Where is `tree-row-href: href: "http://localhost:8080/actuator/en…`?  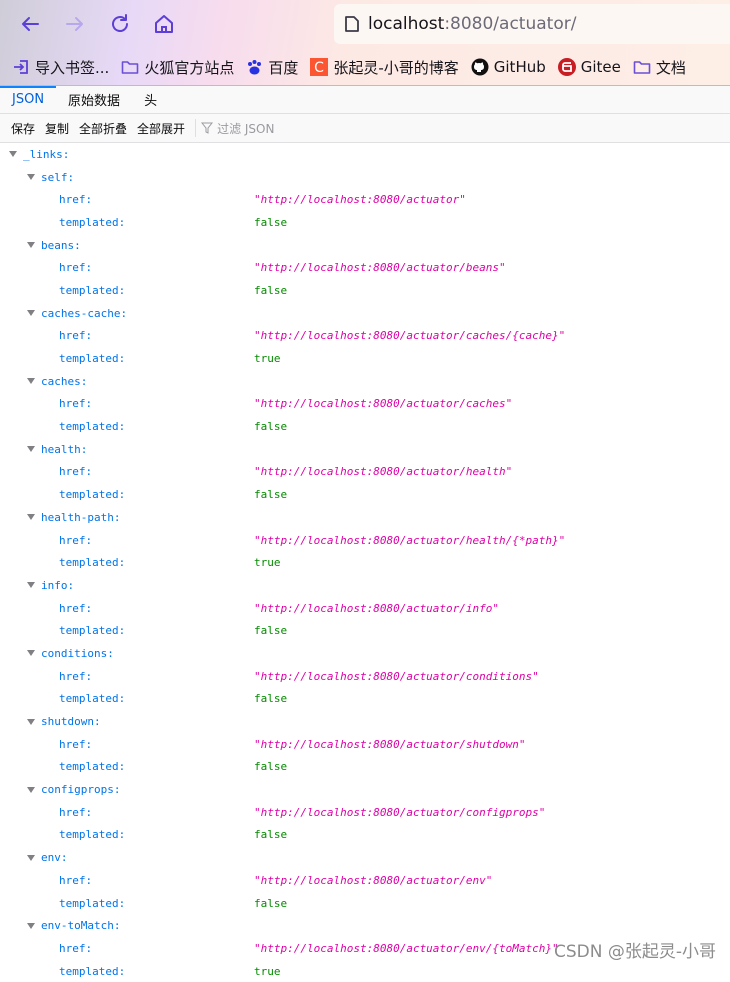
tree-row-href: href: "http://localhost:8080/actuator/en… is located at coordinates (365, 880).